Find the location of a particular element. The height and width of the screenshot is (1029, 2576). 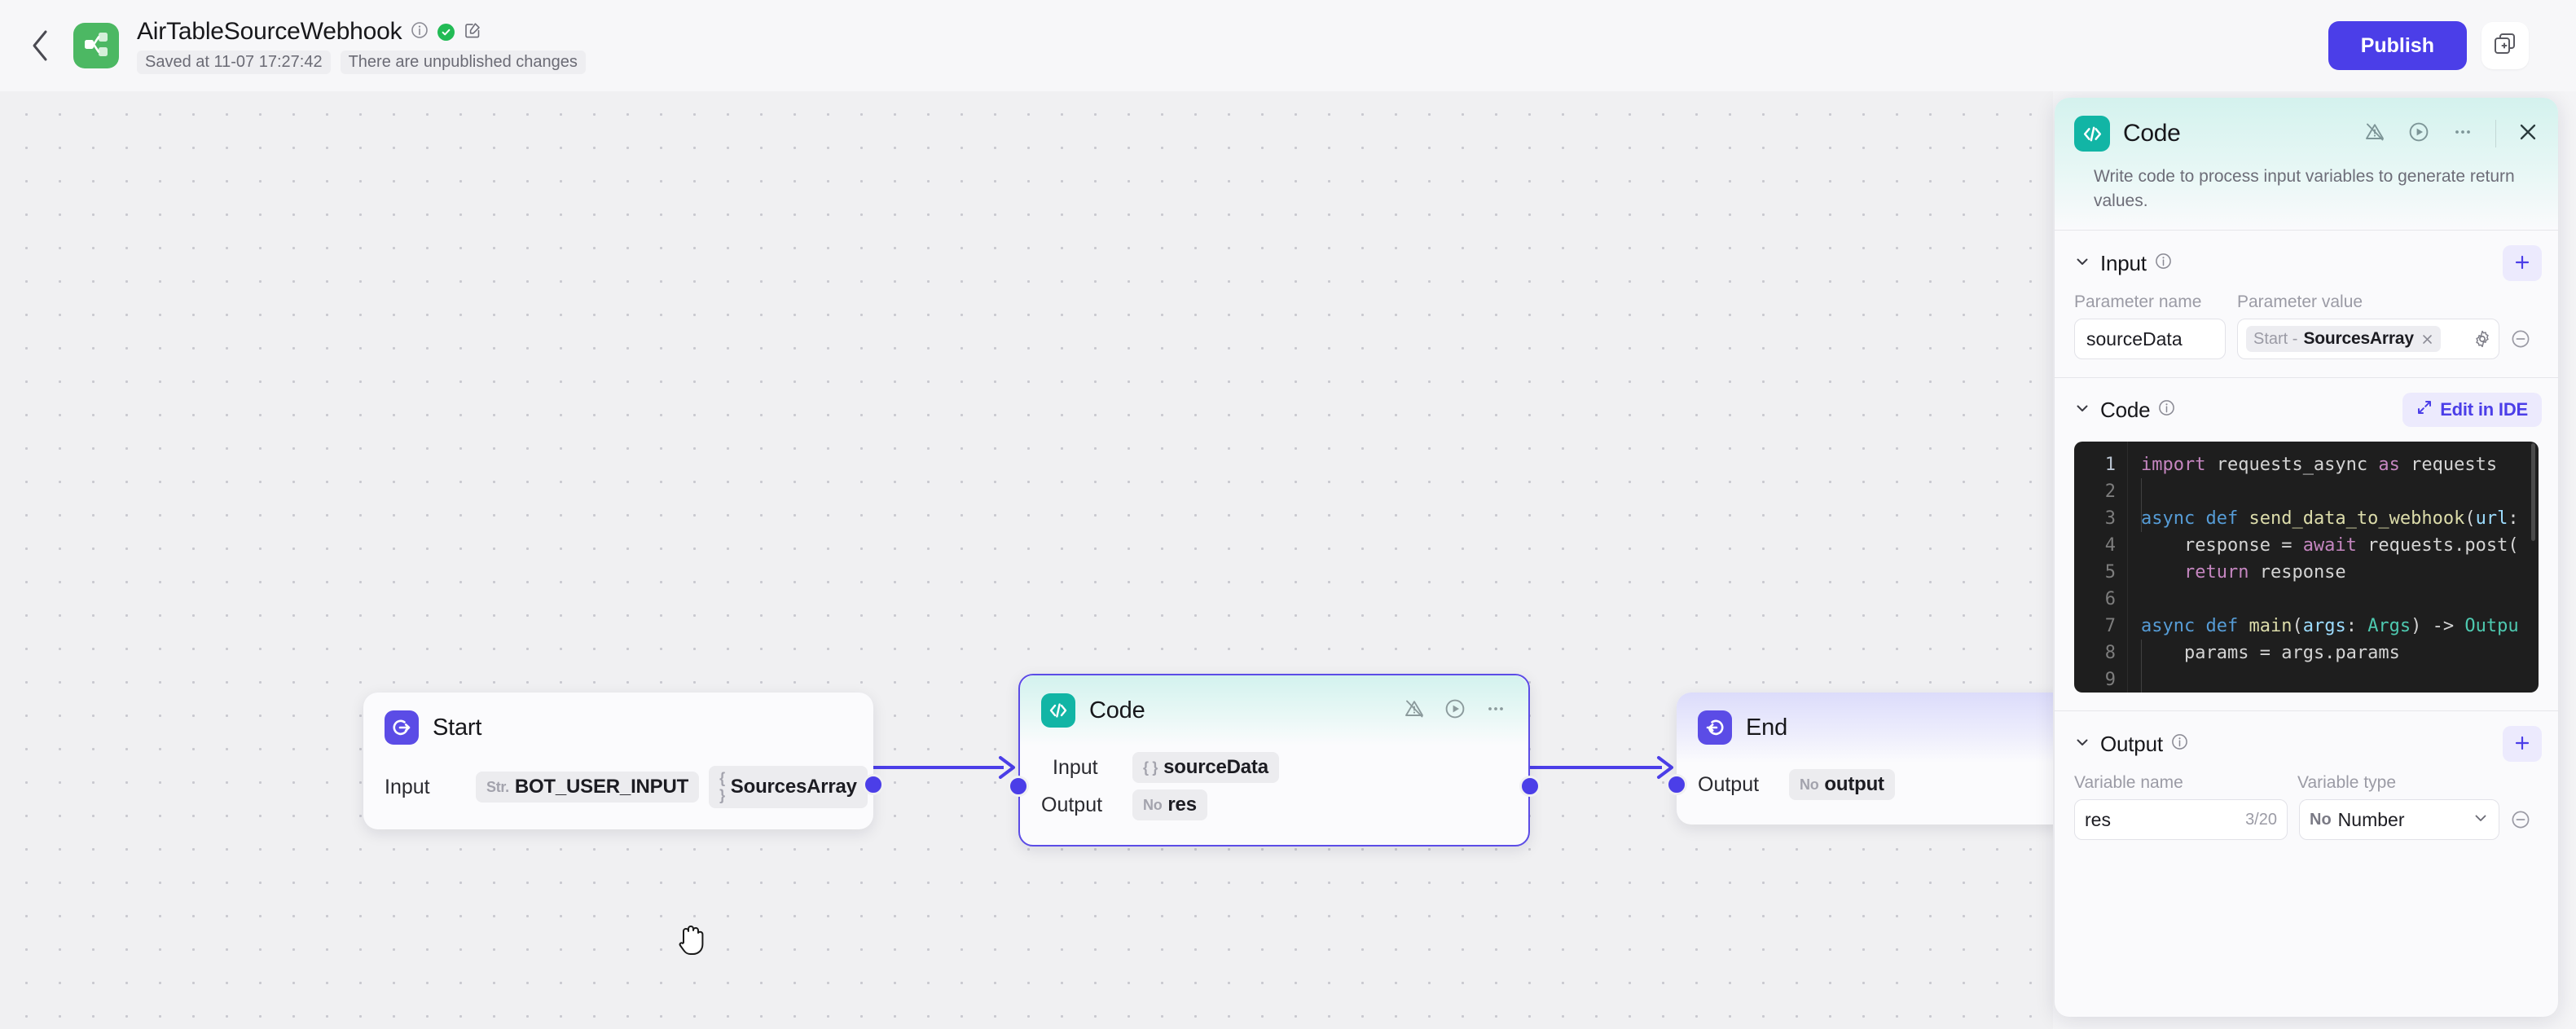

title-row: AirTableSourceWebhook is located at coordinates (361, 31).